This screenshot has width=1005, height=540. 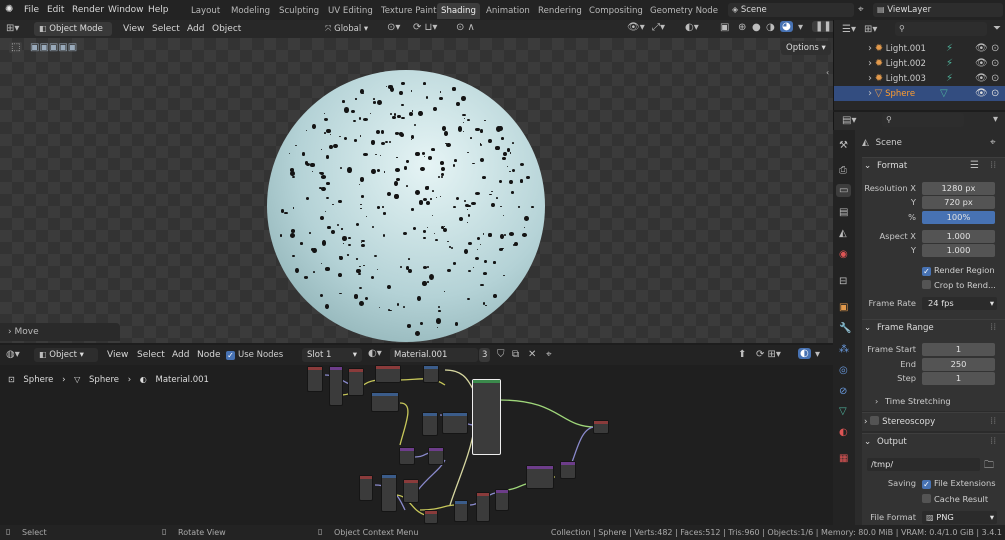 I want to click on tab-geometry-nodes: Geometry Node, so click(x=684, y=11).